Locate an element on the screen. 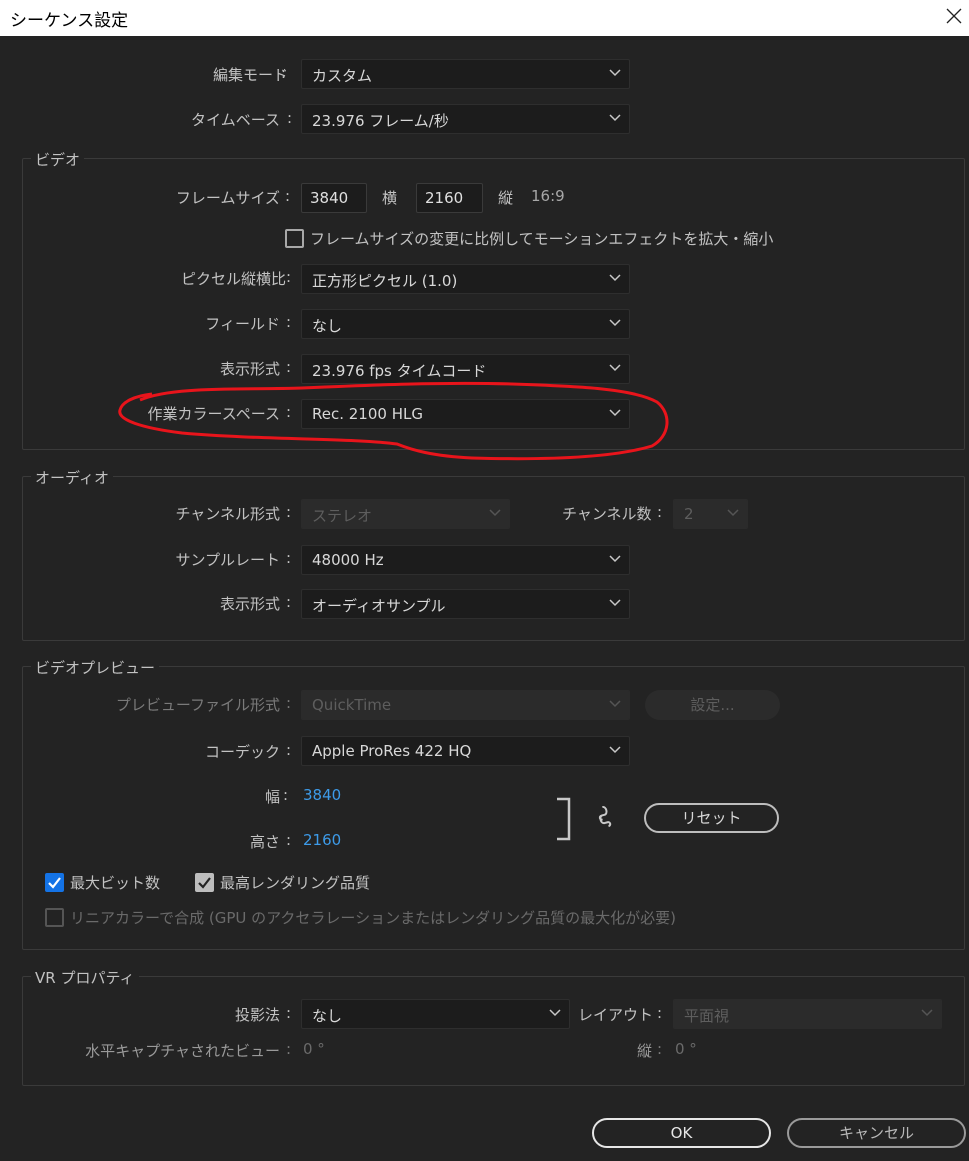 The height and width of the screenshot is (1161, 969). video-section-title: ビデオ is located at coordinates (58, 159).